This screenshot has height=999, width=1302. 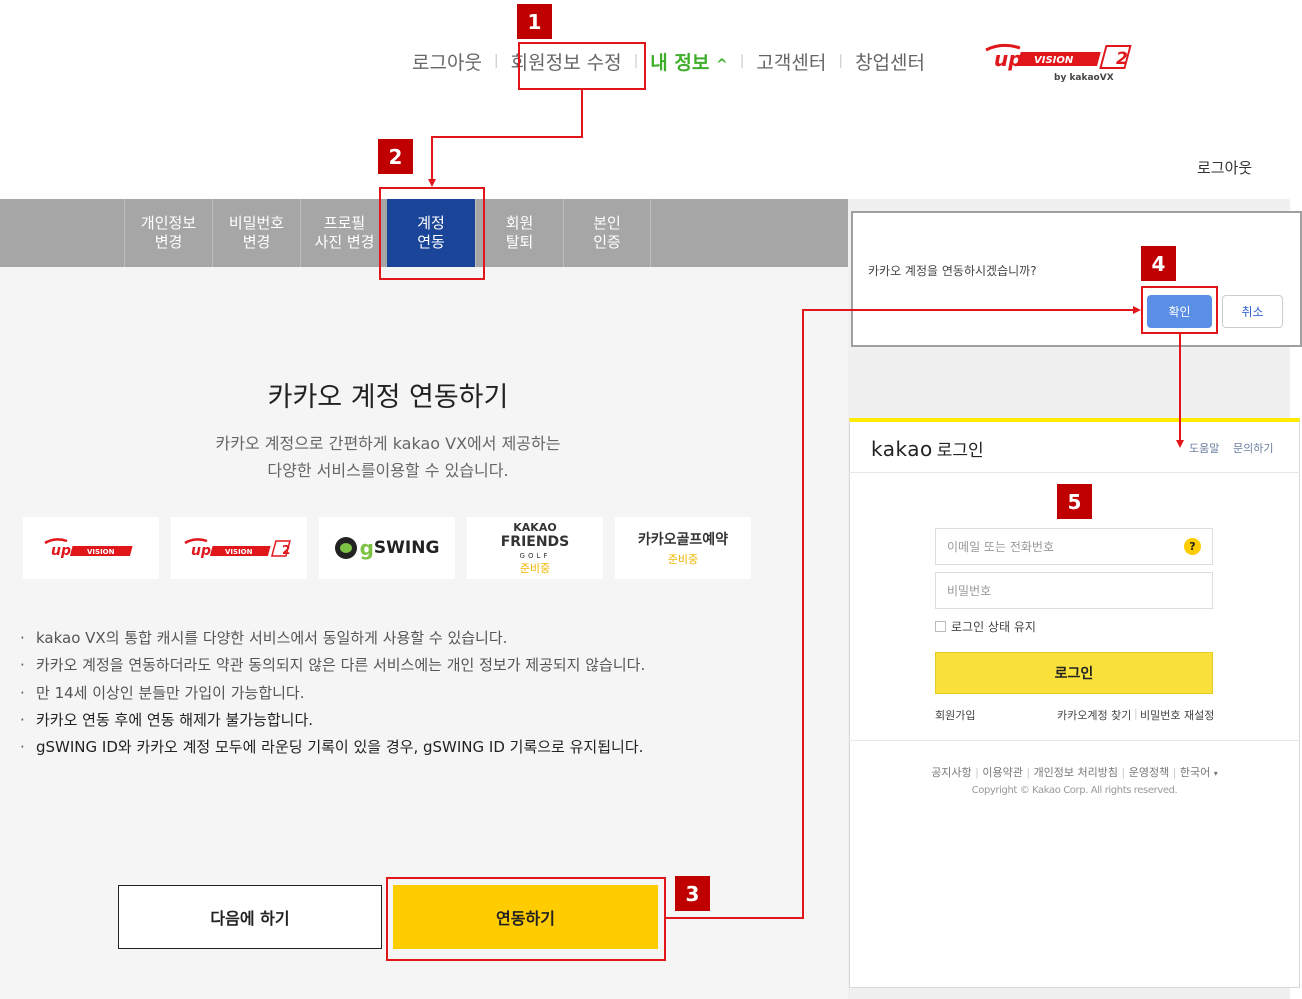 I want to click on list-item: · 만 14세 이상인 분들만 가입이 가능합니다., so click(x=332, y=693).